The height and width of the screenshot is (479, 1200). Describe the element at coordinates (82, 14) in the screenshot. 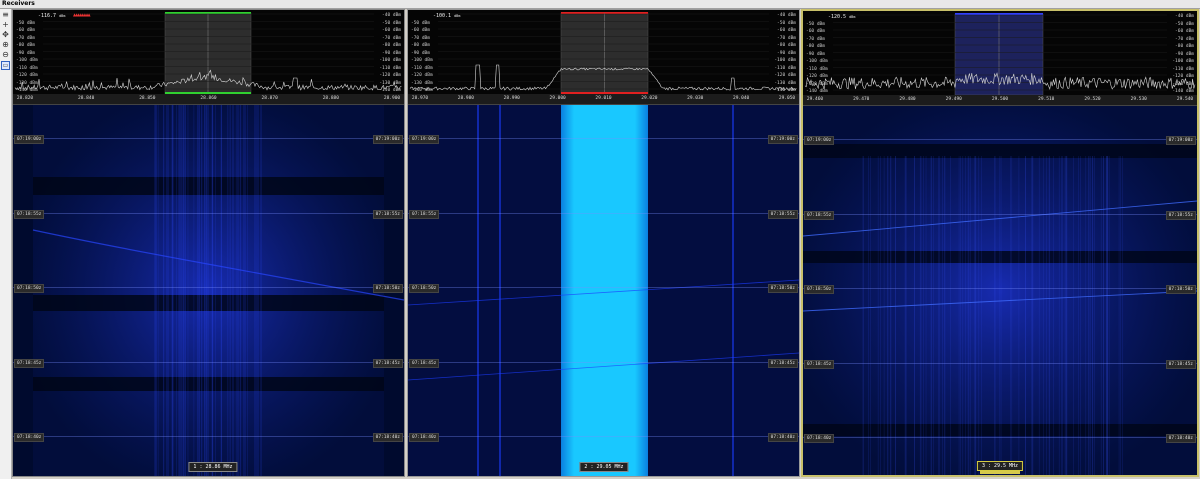

I see `signal-meter: ▲▲▲▲▲▲▲▲` at that location.